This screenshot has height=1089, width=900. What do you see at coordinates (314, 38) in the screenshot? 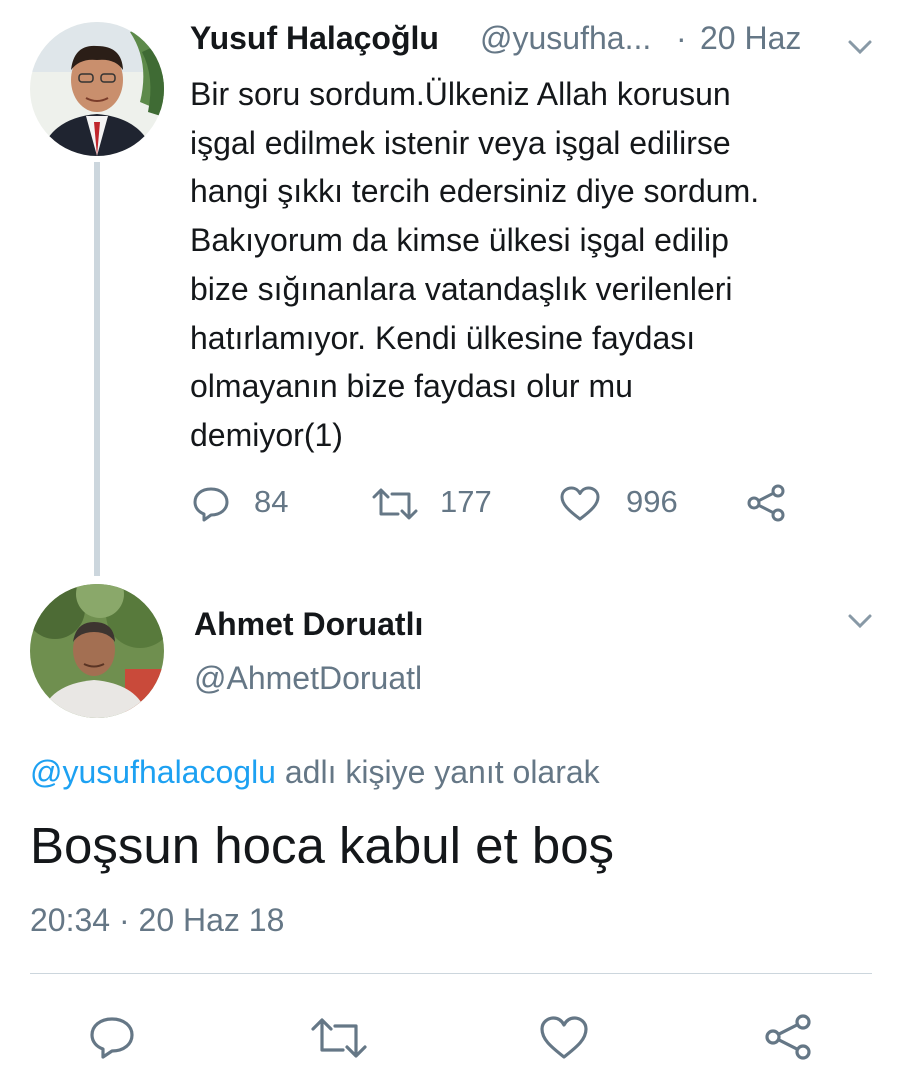
I see `author-name: Yusuf Halaçoğlu` at bounding box center [314, 38].